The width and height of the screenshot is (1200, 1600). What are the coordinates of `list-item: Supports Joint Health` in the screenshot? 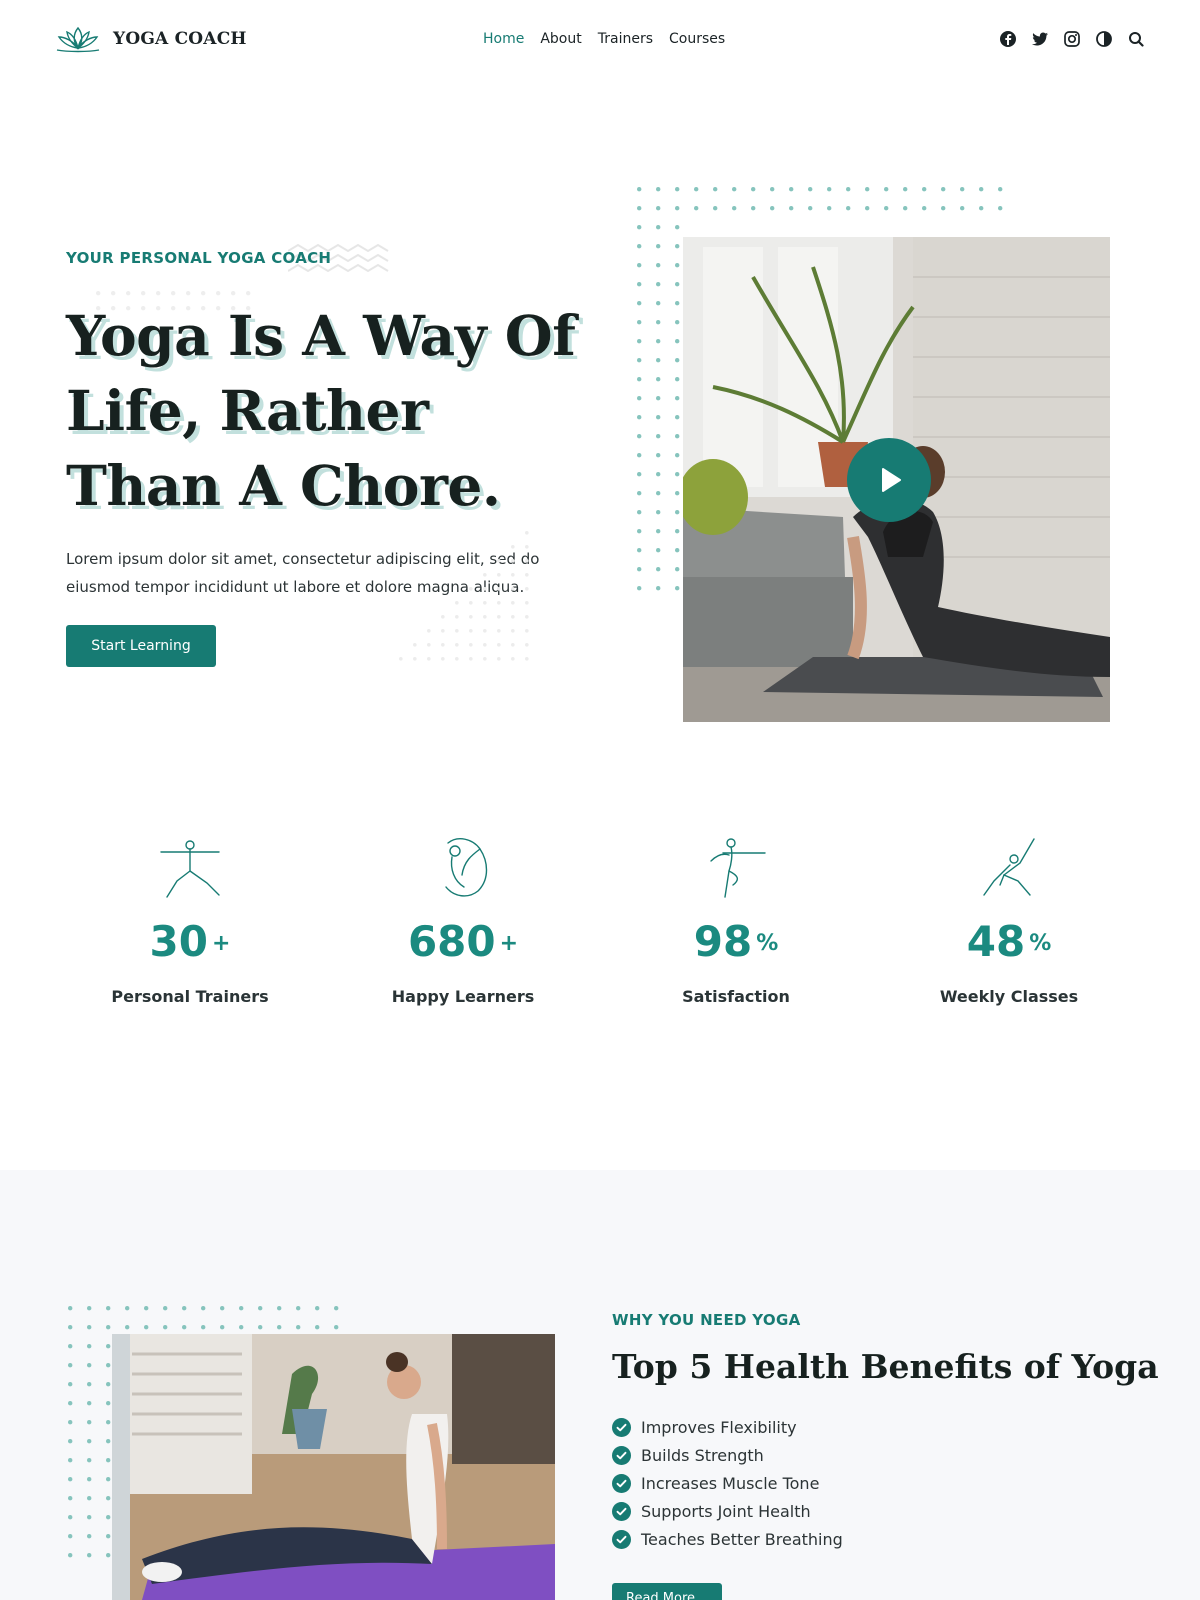 It's located at (727, 1511).